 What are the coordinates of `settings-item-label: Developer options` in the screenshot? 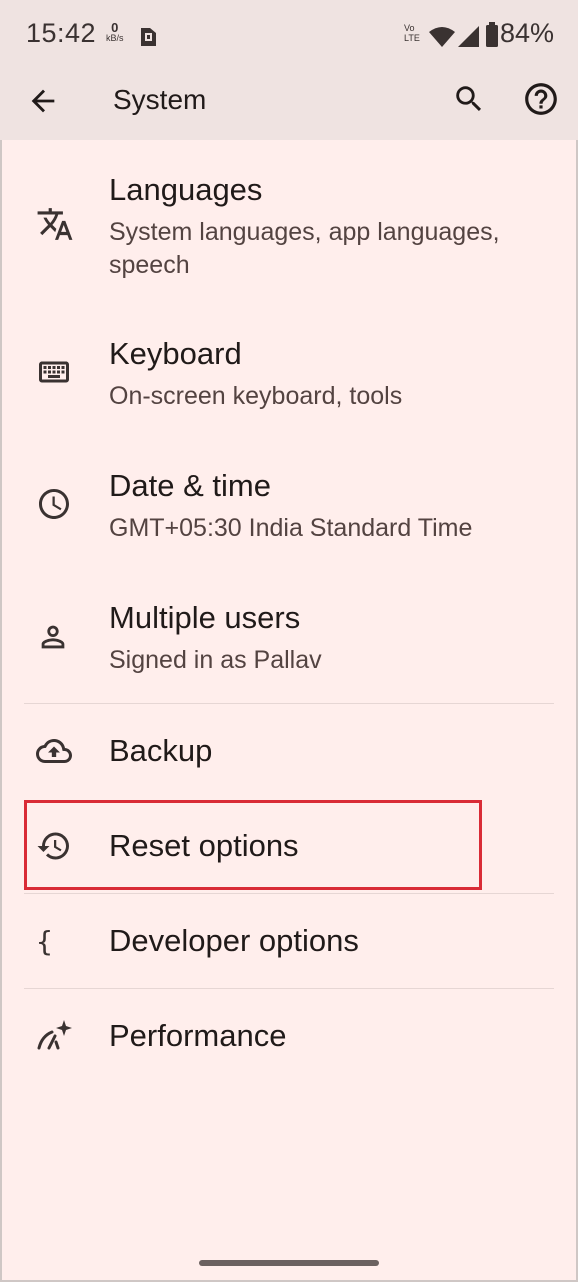 It's located at (234, 940).